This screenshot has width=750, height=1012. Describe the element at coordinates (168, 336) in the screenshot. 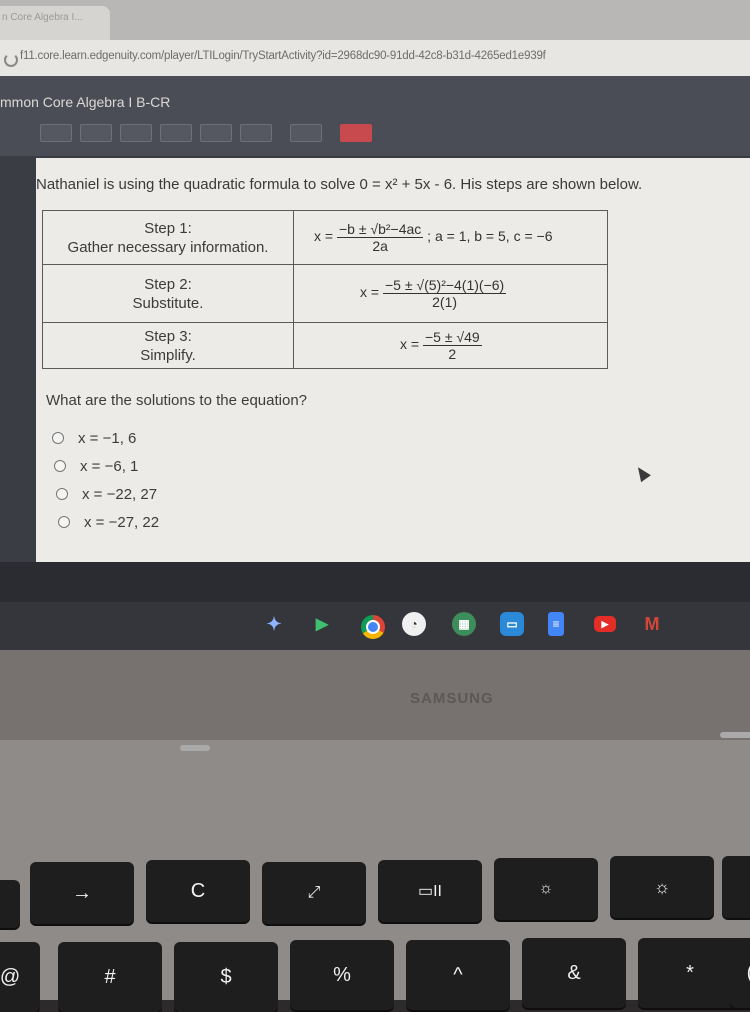

I see `step-title: Step 3:` at that location.